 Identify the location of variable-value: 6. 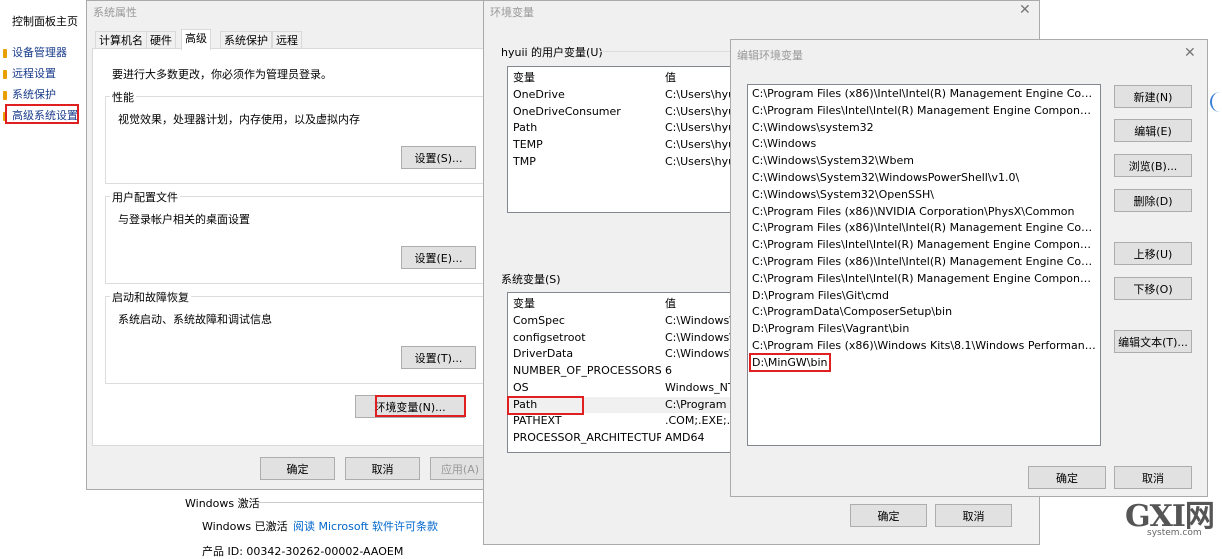
(668, 371).